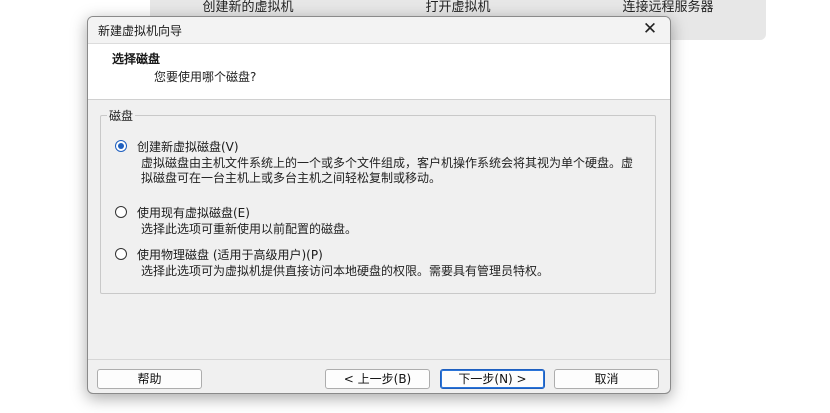 This screenshot has height=413, width=830. I want to click on use-physical-disk-description: 选择此选项可为虚拟机提供直接访问本地硬盘的权限。需要具有管理员特权。, so click(345, 271).